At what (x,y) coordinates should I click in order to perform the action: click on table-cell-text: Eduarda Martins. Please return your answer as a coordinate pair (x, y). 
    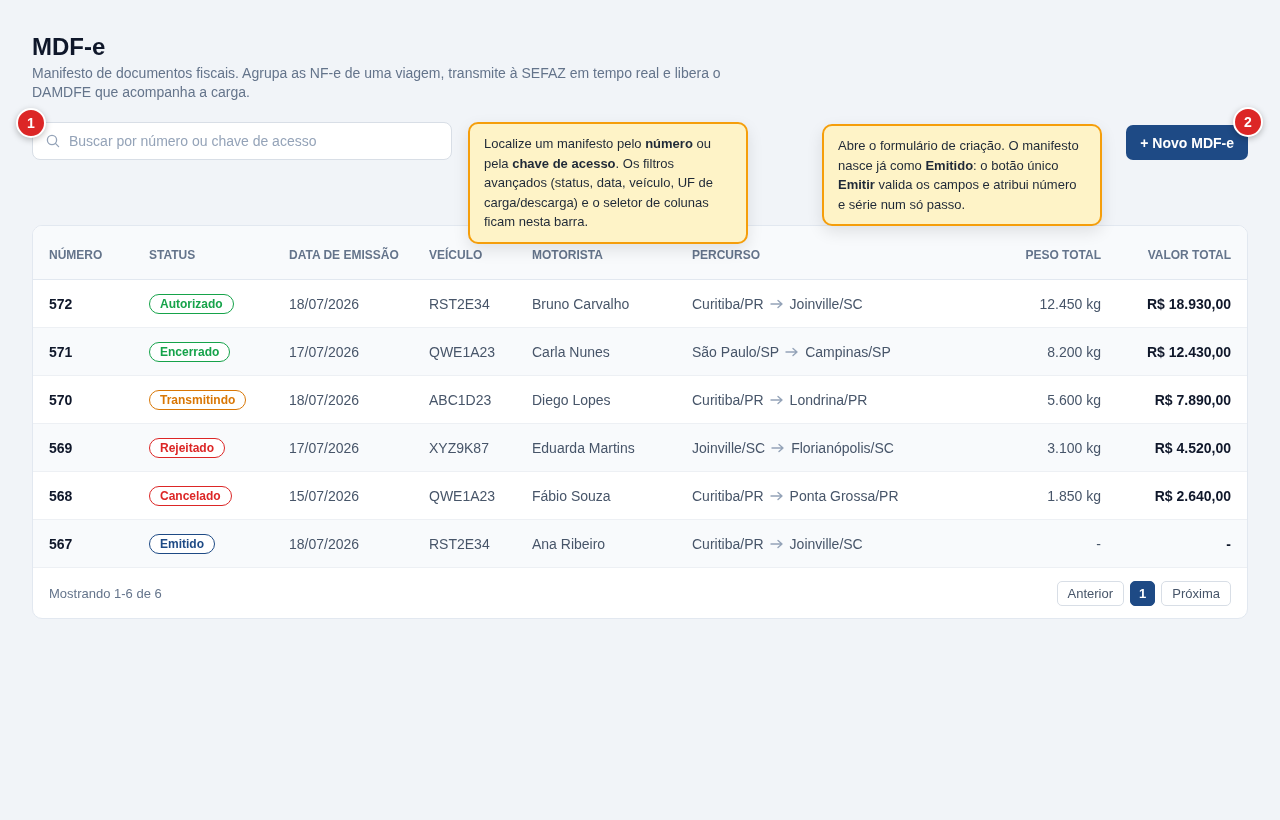
    Looking at the image, I should click on (584, 447).